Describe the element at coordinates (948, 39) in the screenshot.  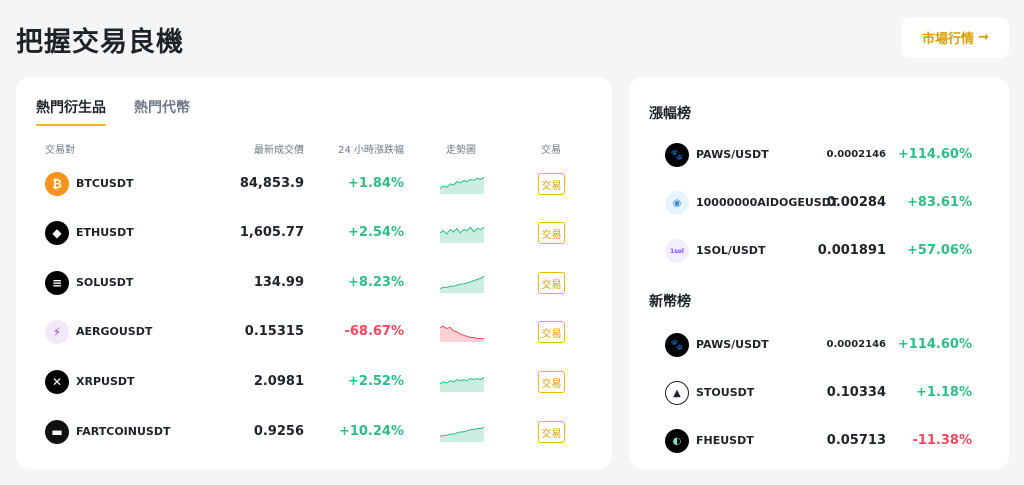
I see `market-overview-label: 市場行情` at that location.